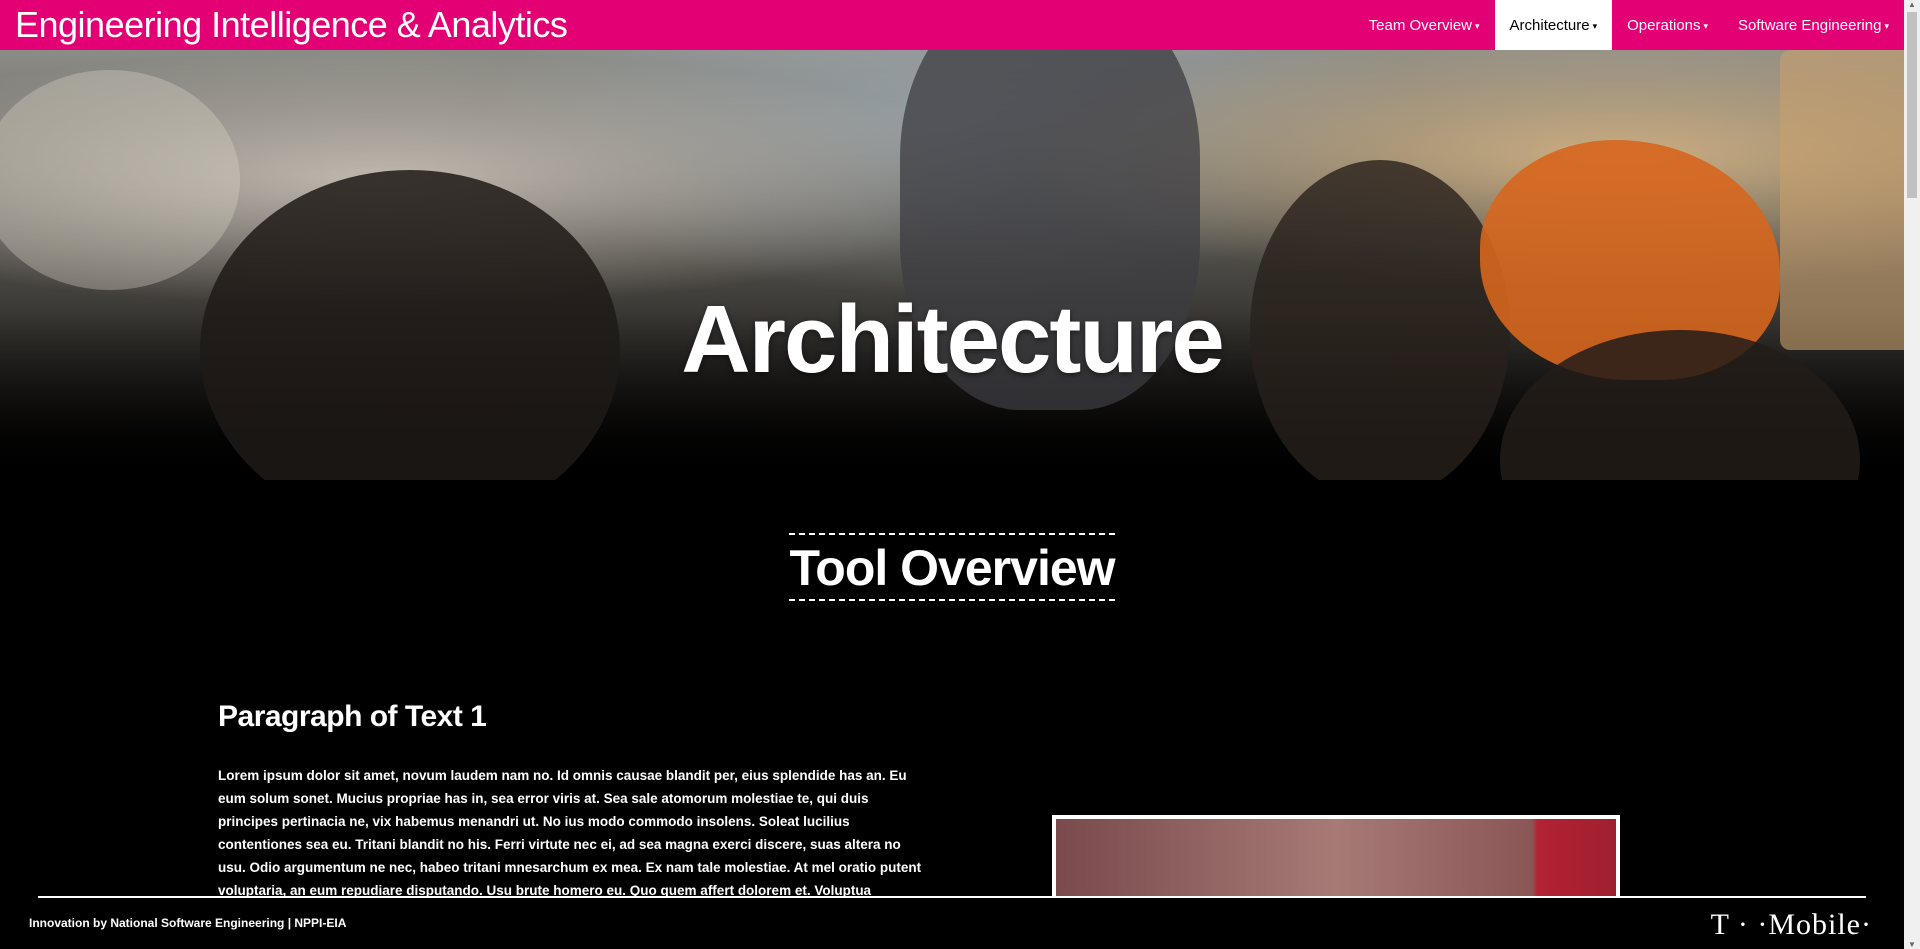  I want to click on nav-item-label: Operations, so click(1664, 25).